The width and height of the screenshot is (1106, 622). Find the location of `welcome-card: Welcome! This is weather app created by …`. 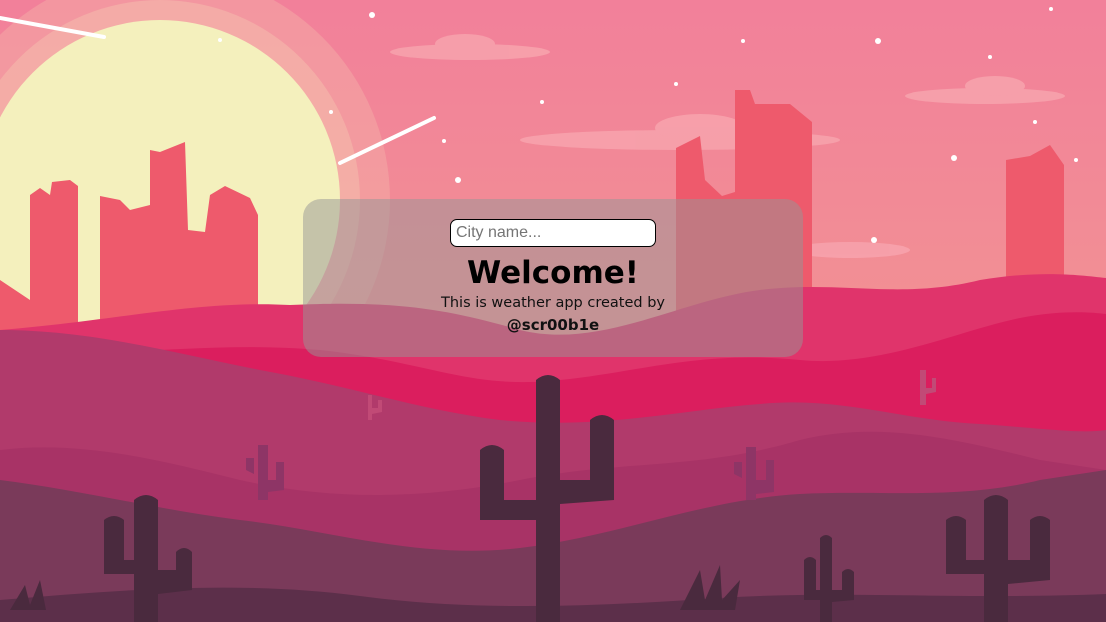

welcome-card: Welcome! This is weather app created by … is located at coordinates (553, 278).